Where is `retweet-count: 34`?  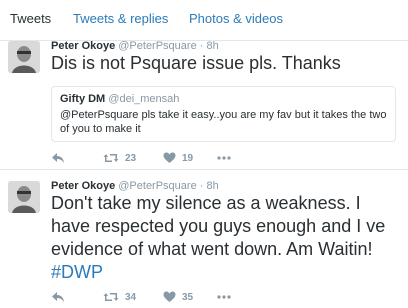
retweet-count: 34 is located at coordinates (131, 297).